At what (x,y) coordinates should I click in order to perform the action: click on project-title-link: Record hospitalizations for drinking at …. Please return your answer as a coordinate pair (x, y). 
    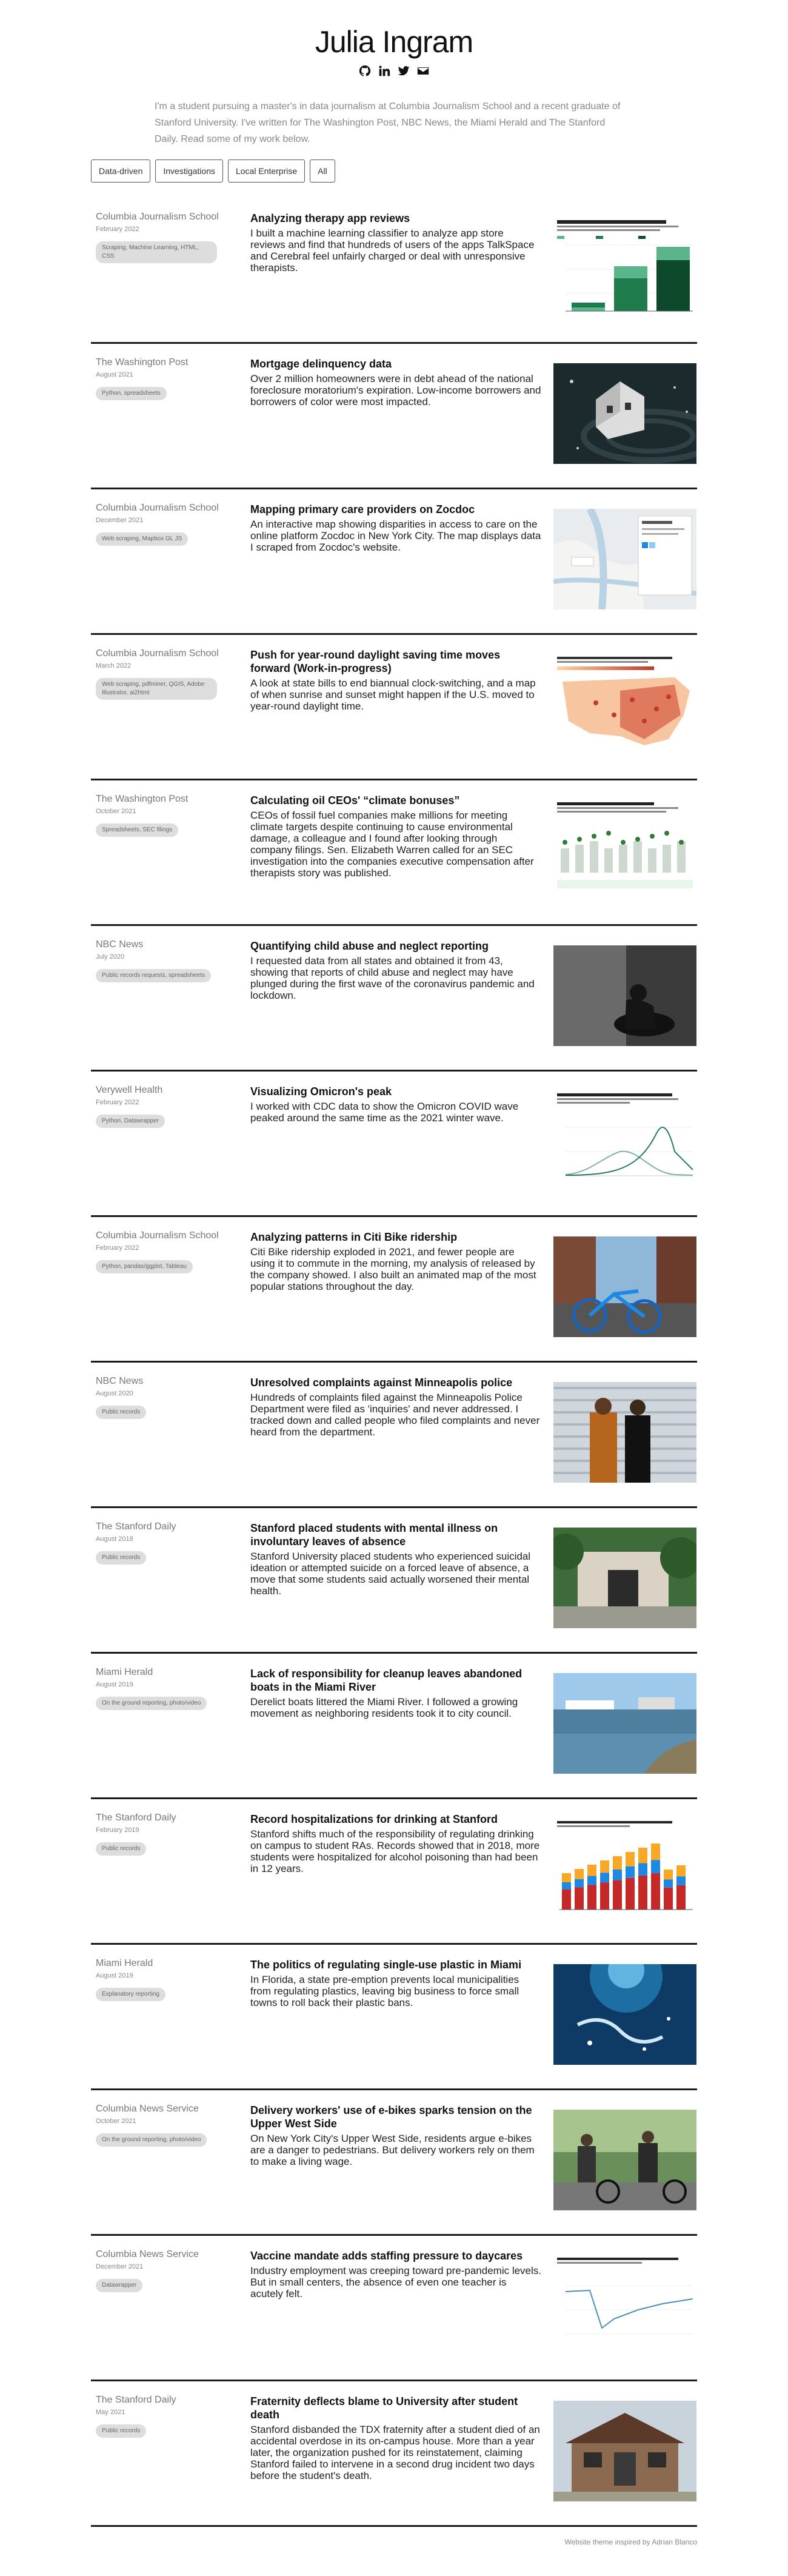
    Looking at the image, I should click on (395, 1819).